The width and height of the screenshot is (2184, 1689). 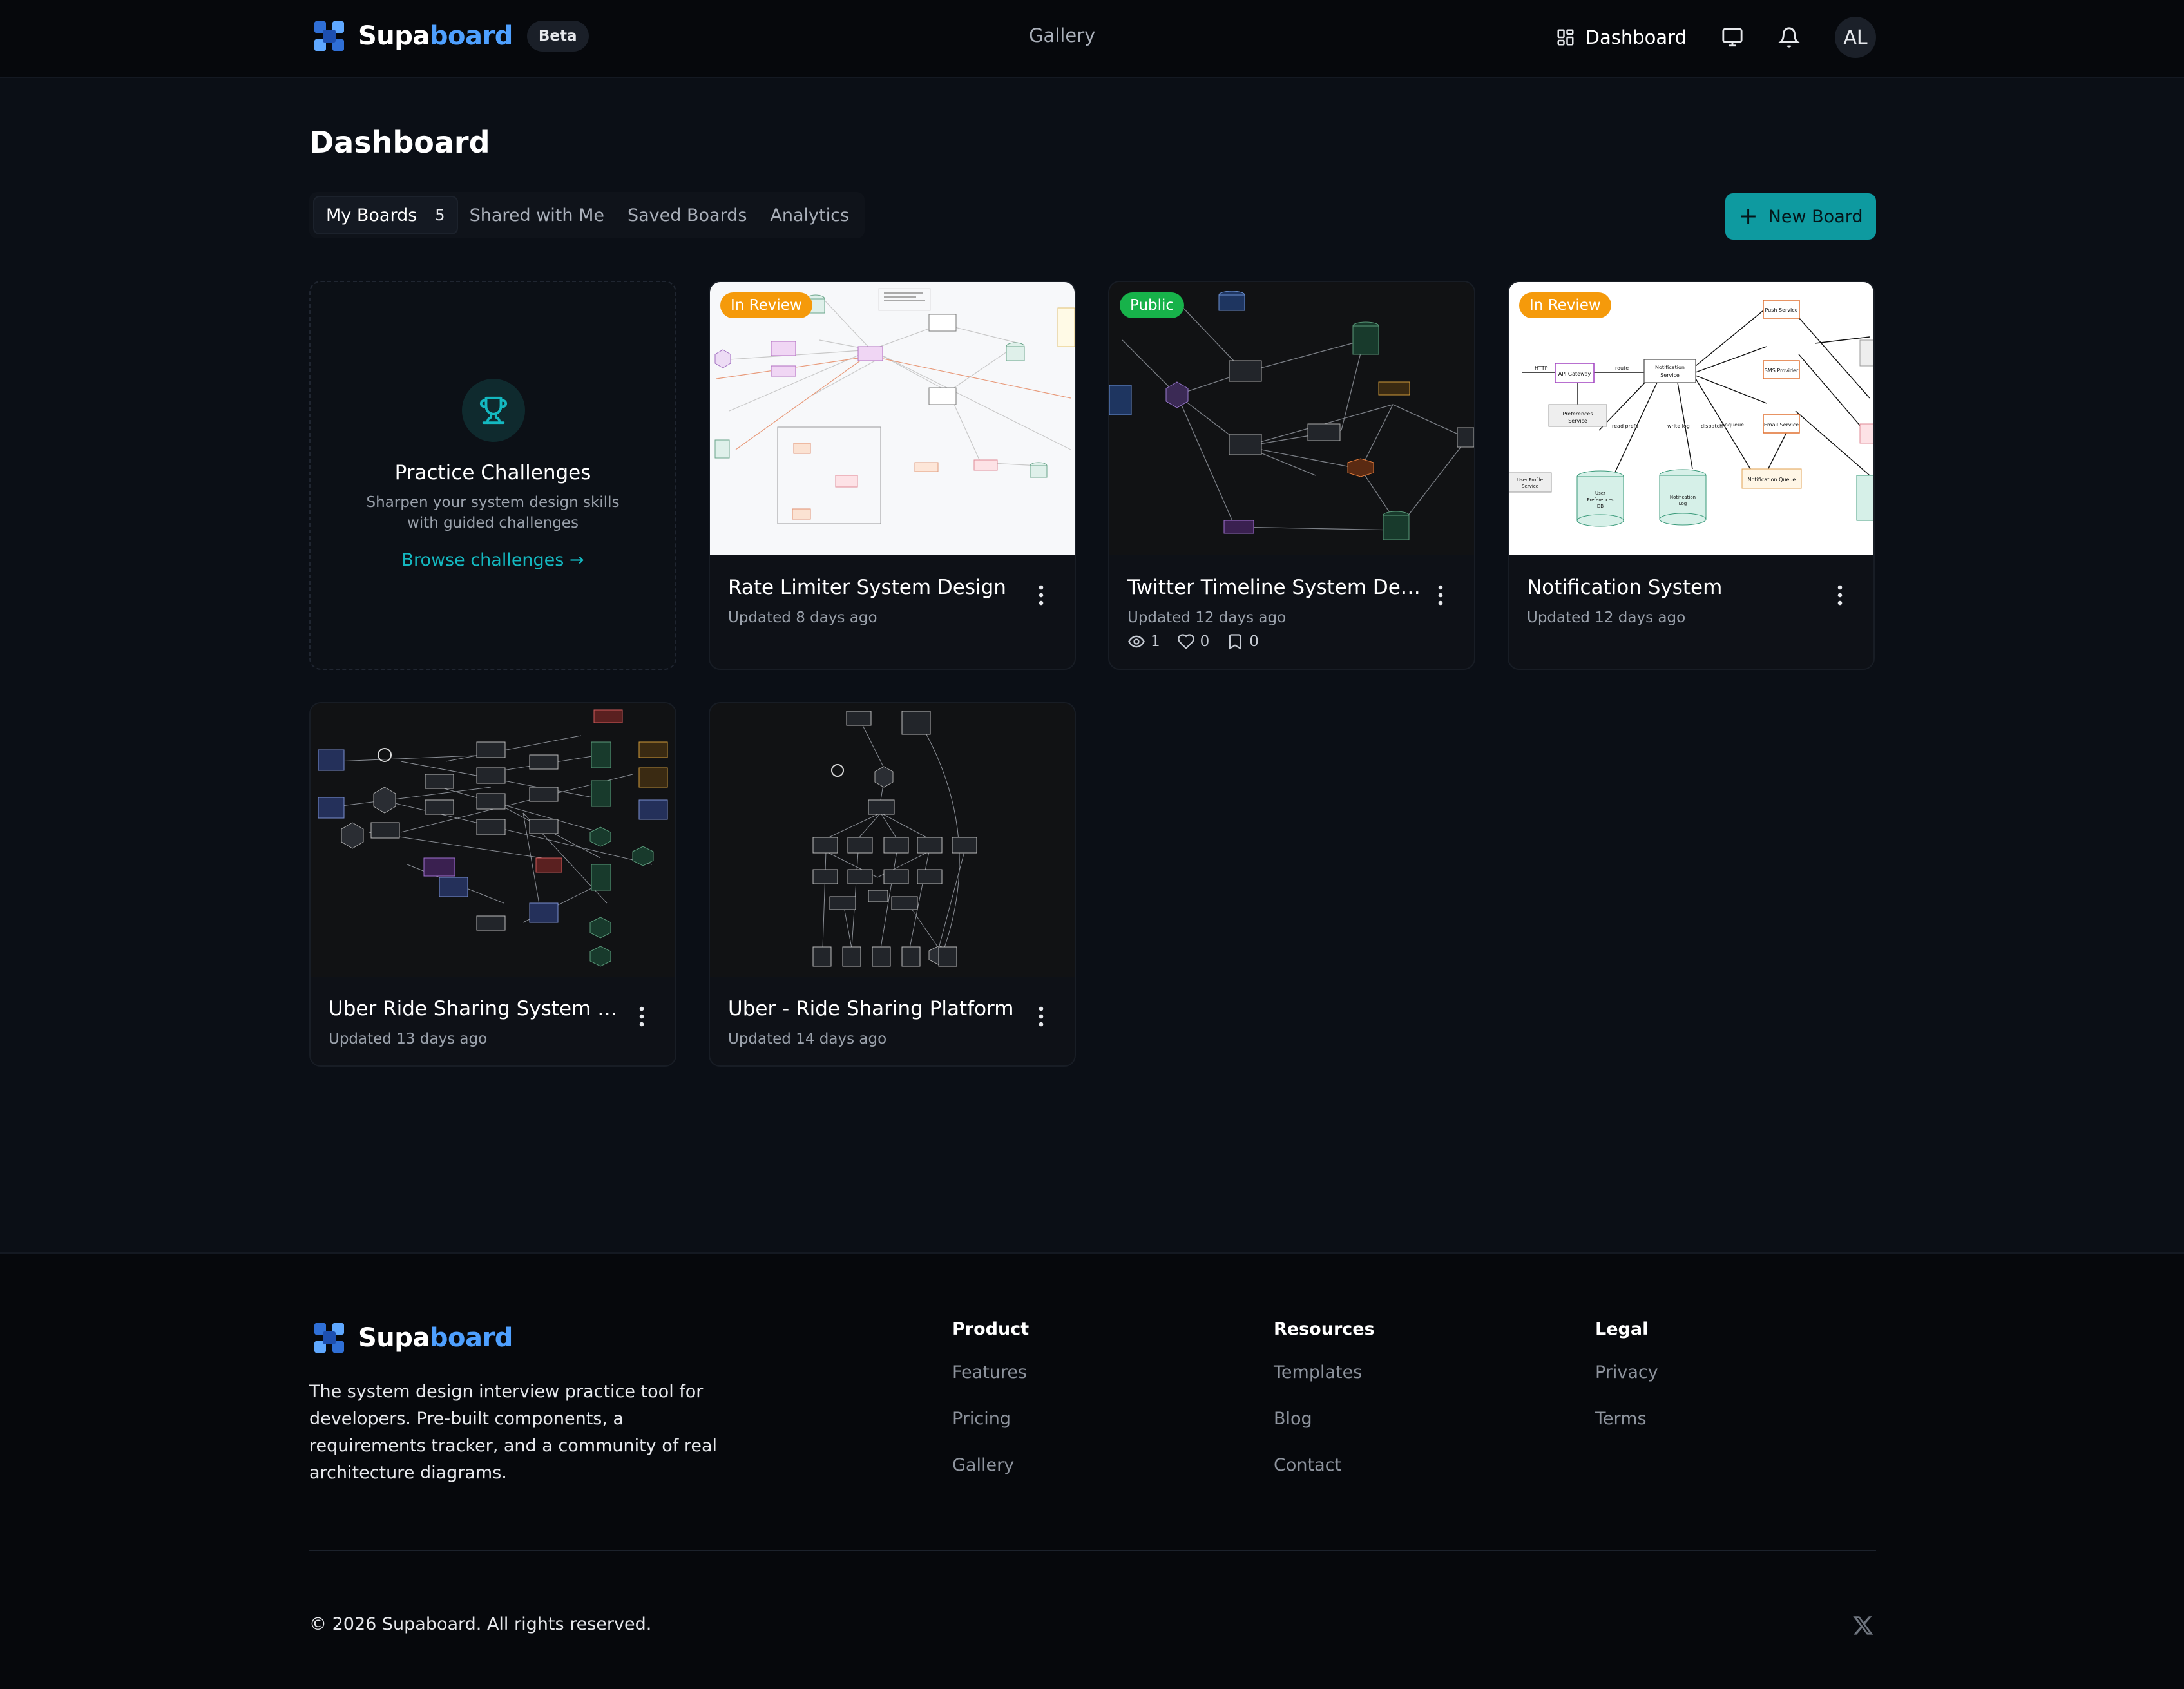 I want to click on beta-badge: Beta, so click(x=557, y=36).